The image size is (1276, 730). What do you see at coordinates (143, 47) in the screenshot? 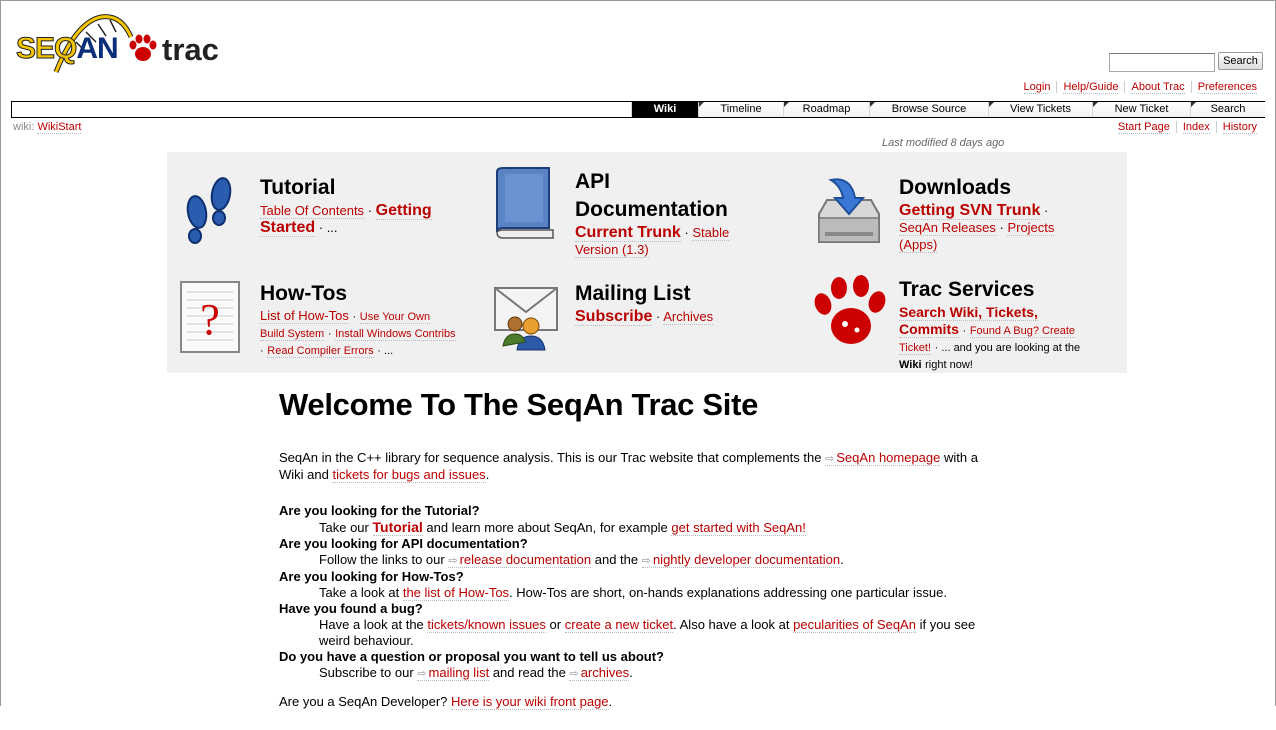
I see `paw-logo-icon` at bounding box center [143, 47].